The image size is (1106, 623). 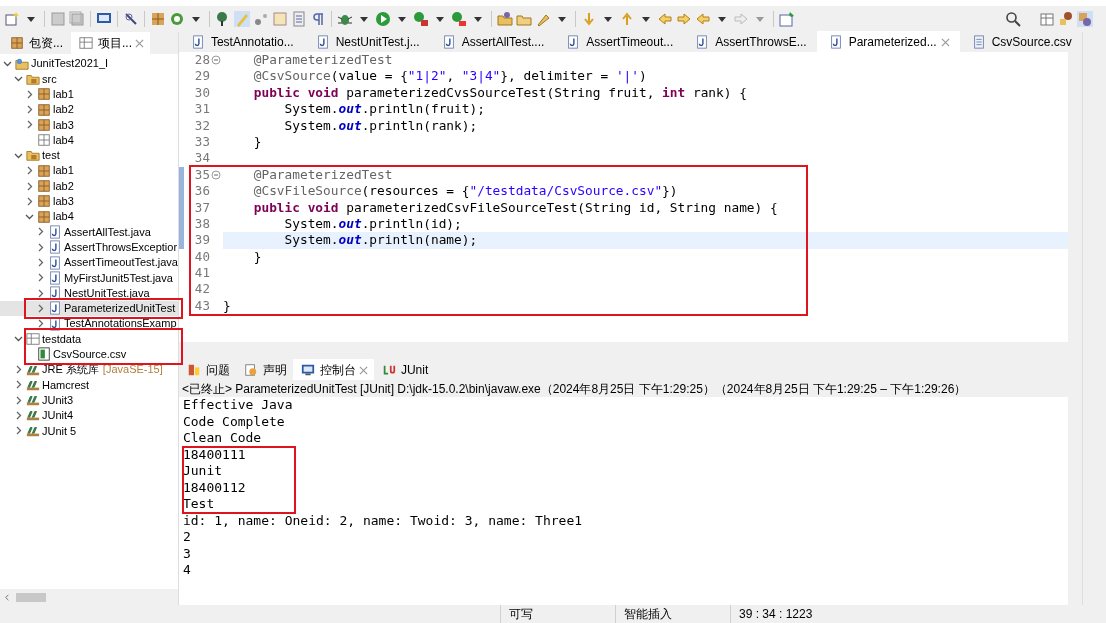 What do you see at coordinates (202, 93) in the screenshot?
I see `line-number: 30` at bounding box center [202, 93].